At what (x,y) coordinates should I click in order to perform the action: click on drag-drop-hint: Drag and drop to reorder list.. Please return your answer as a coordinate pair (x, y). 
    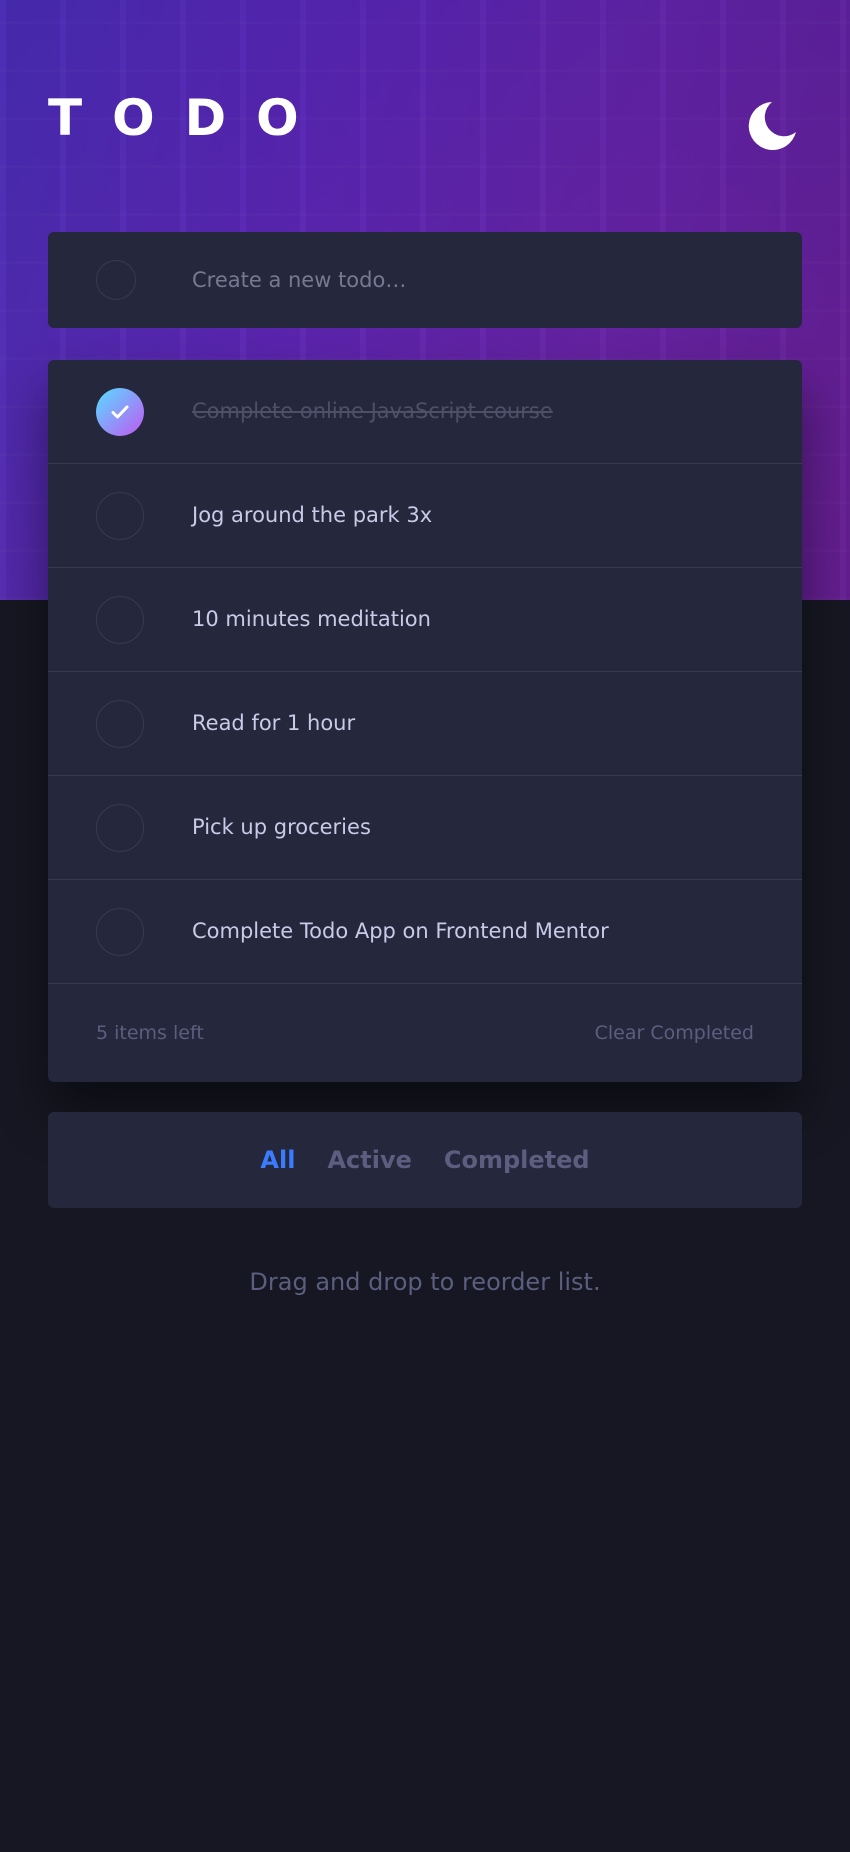
    Looking at the image, I should click on (425, 1282).